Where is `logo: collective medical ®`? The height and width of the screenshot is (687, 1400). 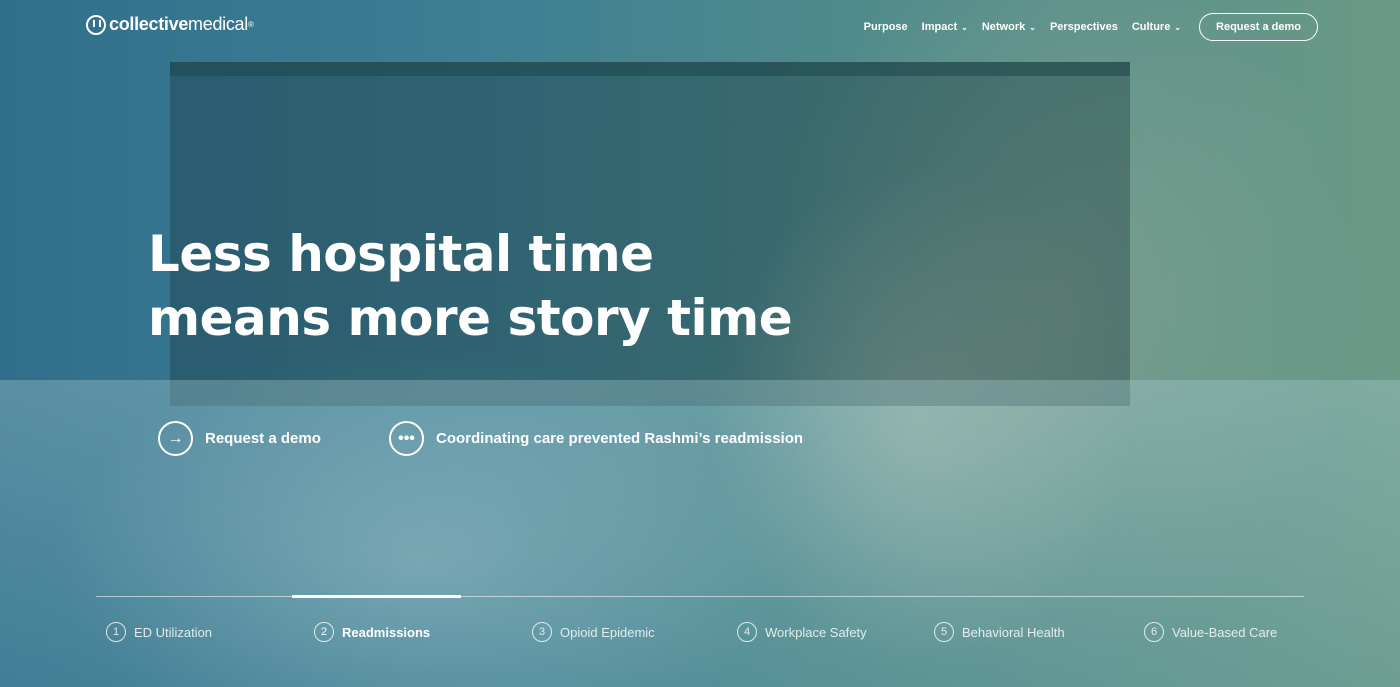
logo: collective medical ® is located at coordinates (170, 24).